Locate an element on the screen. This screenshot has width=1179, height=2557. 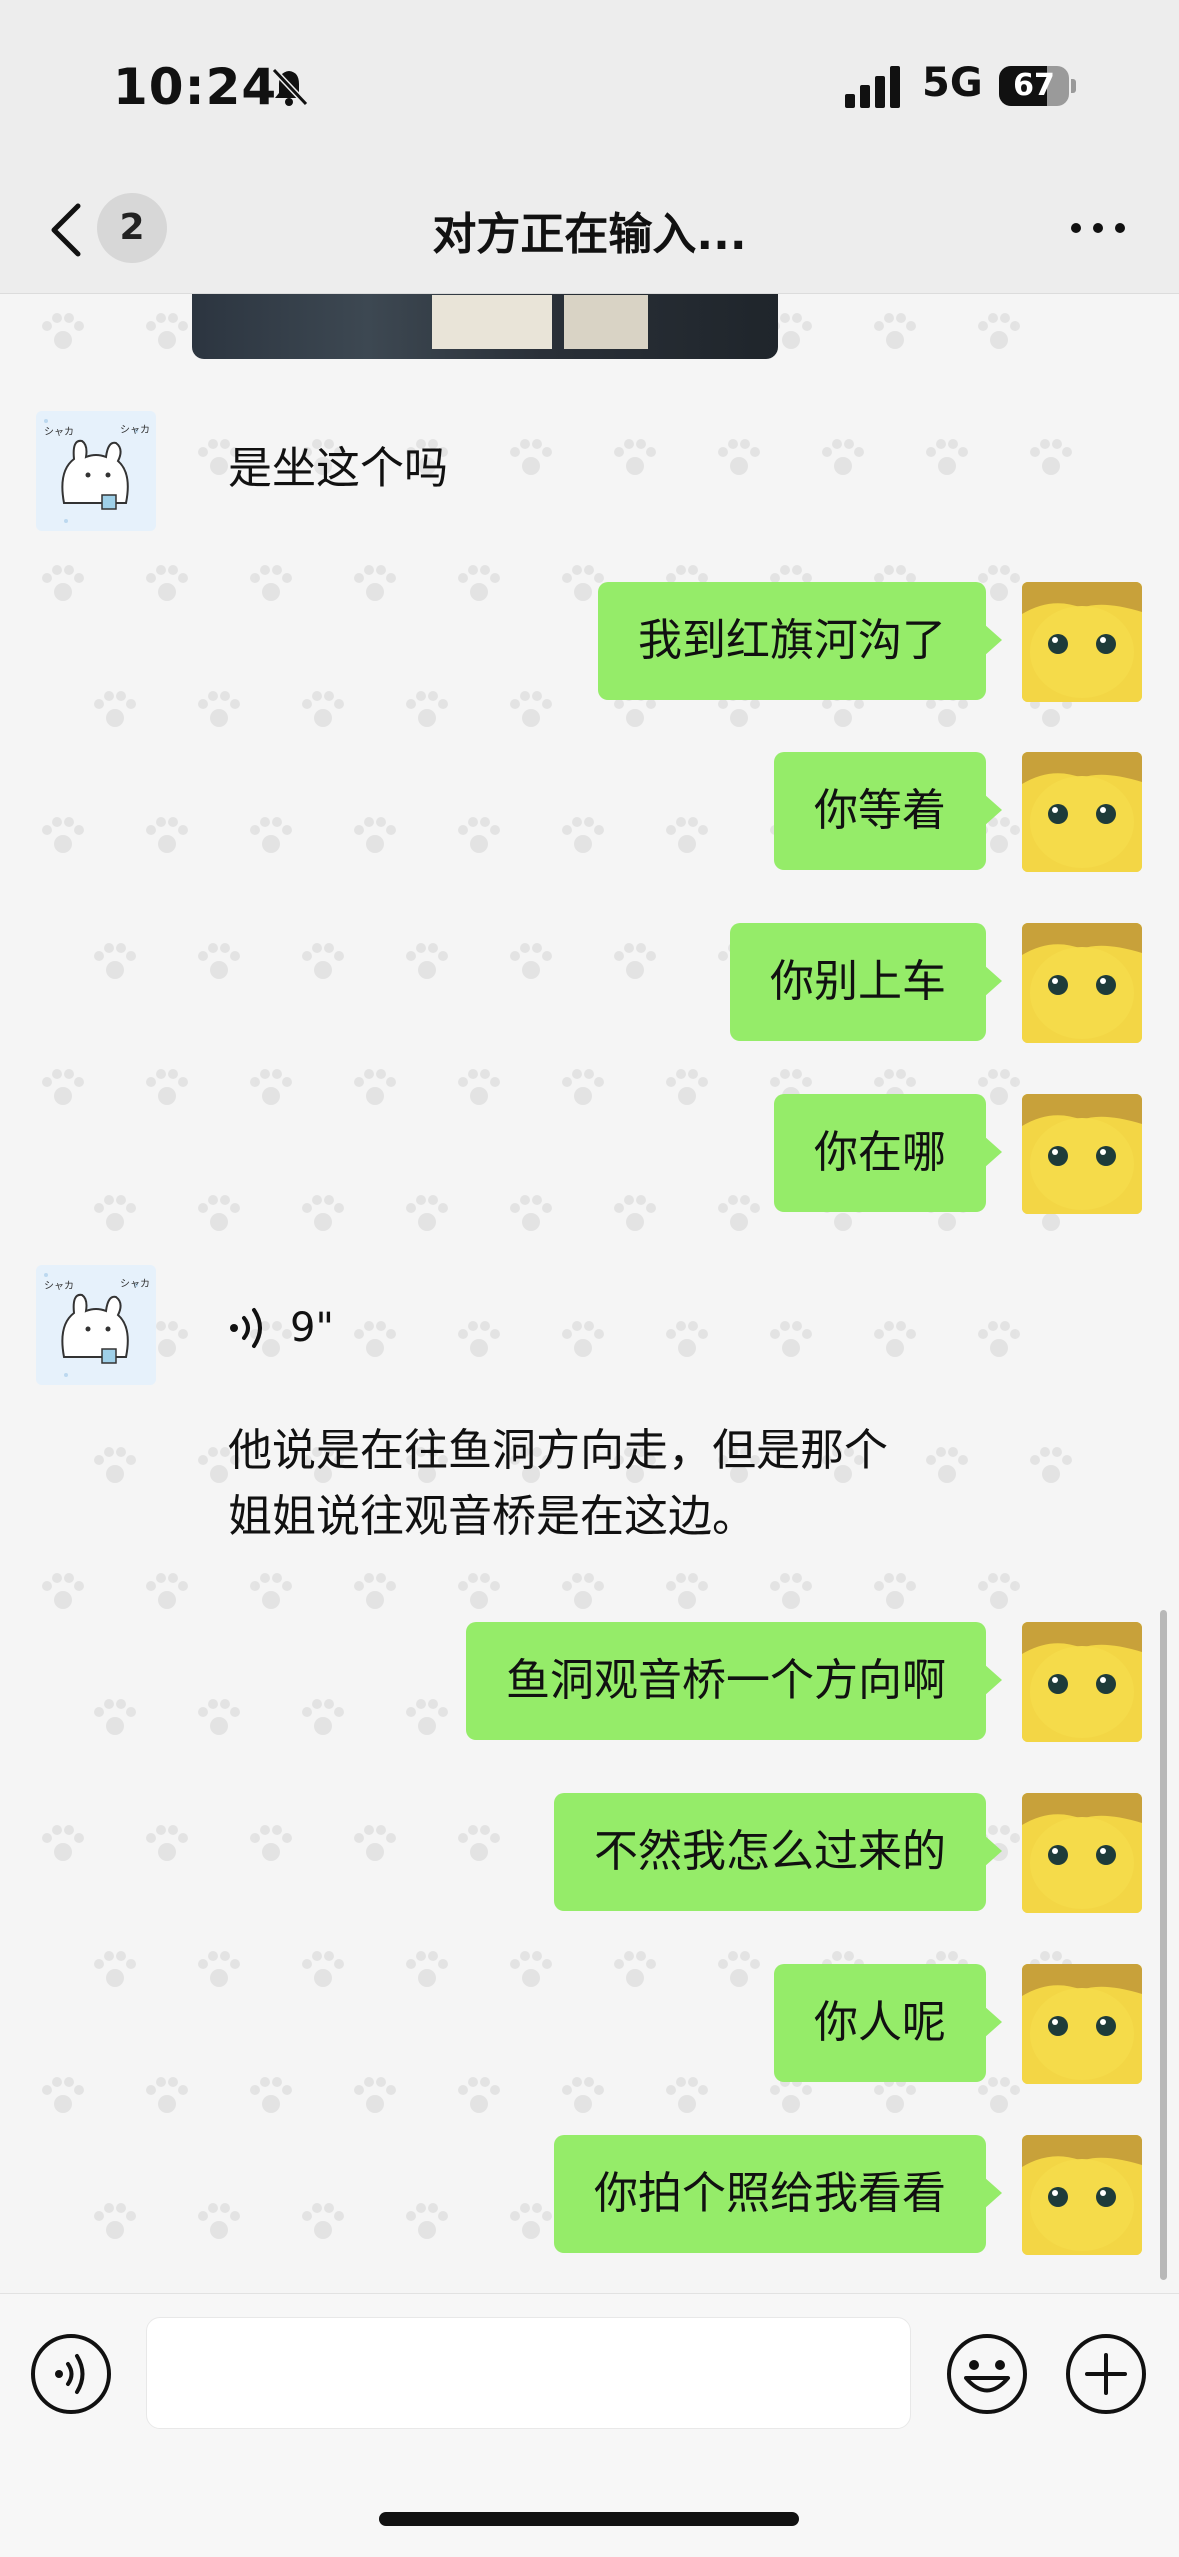
scrollbar is located at coordinates (1163, 1945).